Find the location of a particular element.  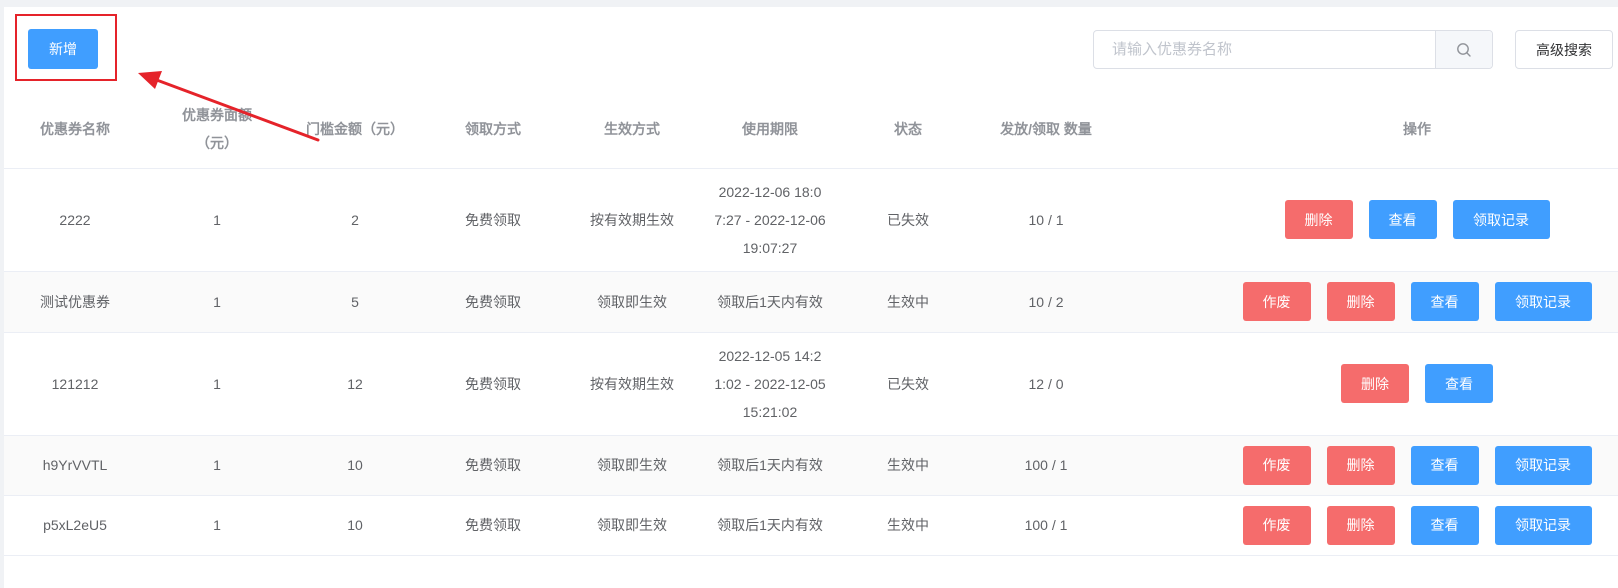

search-button is located at coordinates (1463, 49).